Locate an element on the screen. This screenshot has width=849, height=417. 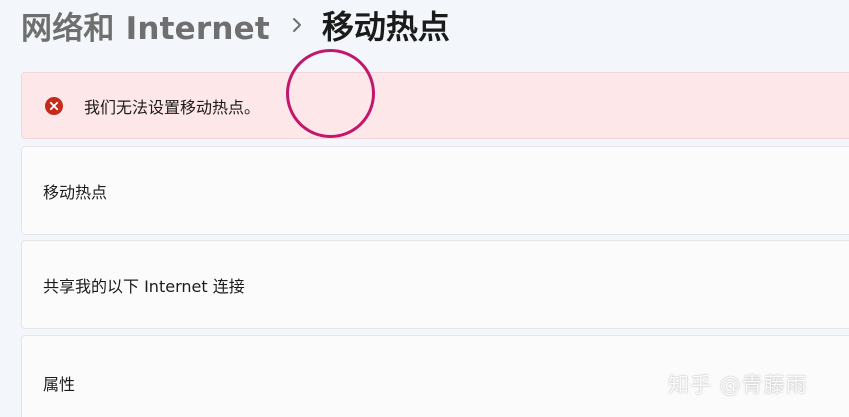
chevron-right-icon is located at coordinates (297, 25).